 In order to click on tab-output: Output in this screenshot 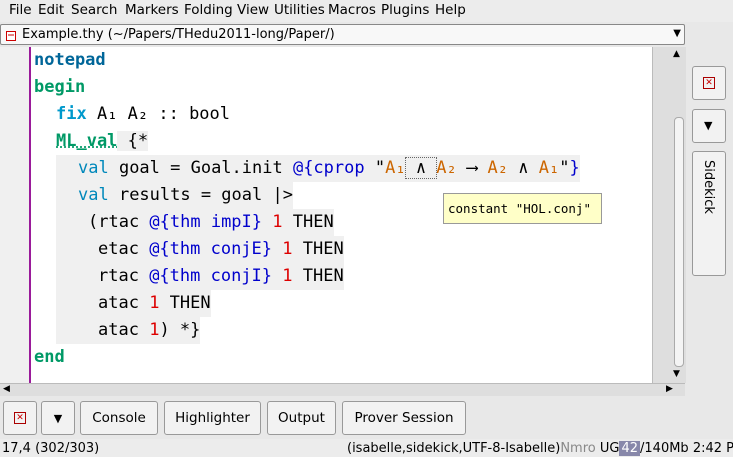, I will do `click(301, 418)`.